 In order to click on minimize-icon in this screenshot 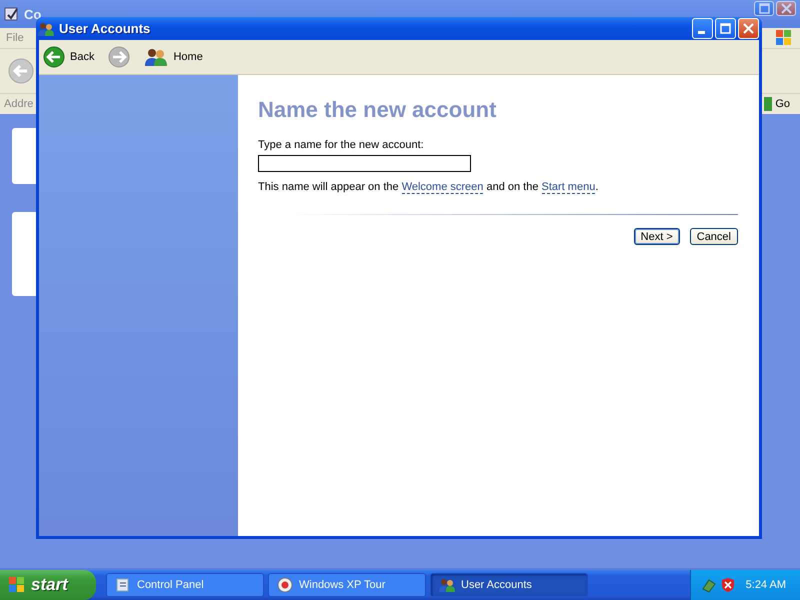, I will do `click(701, 32)`.